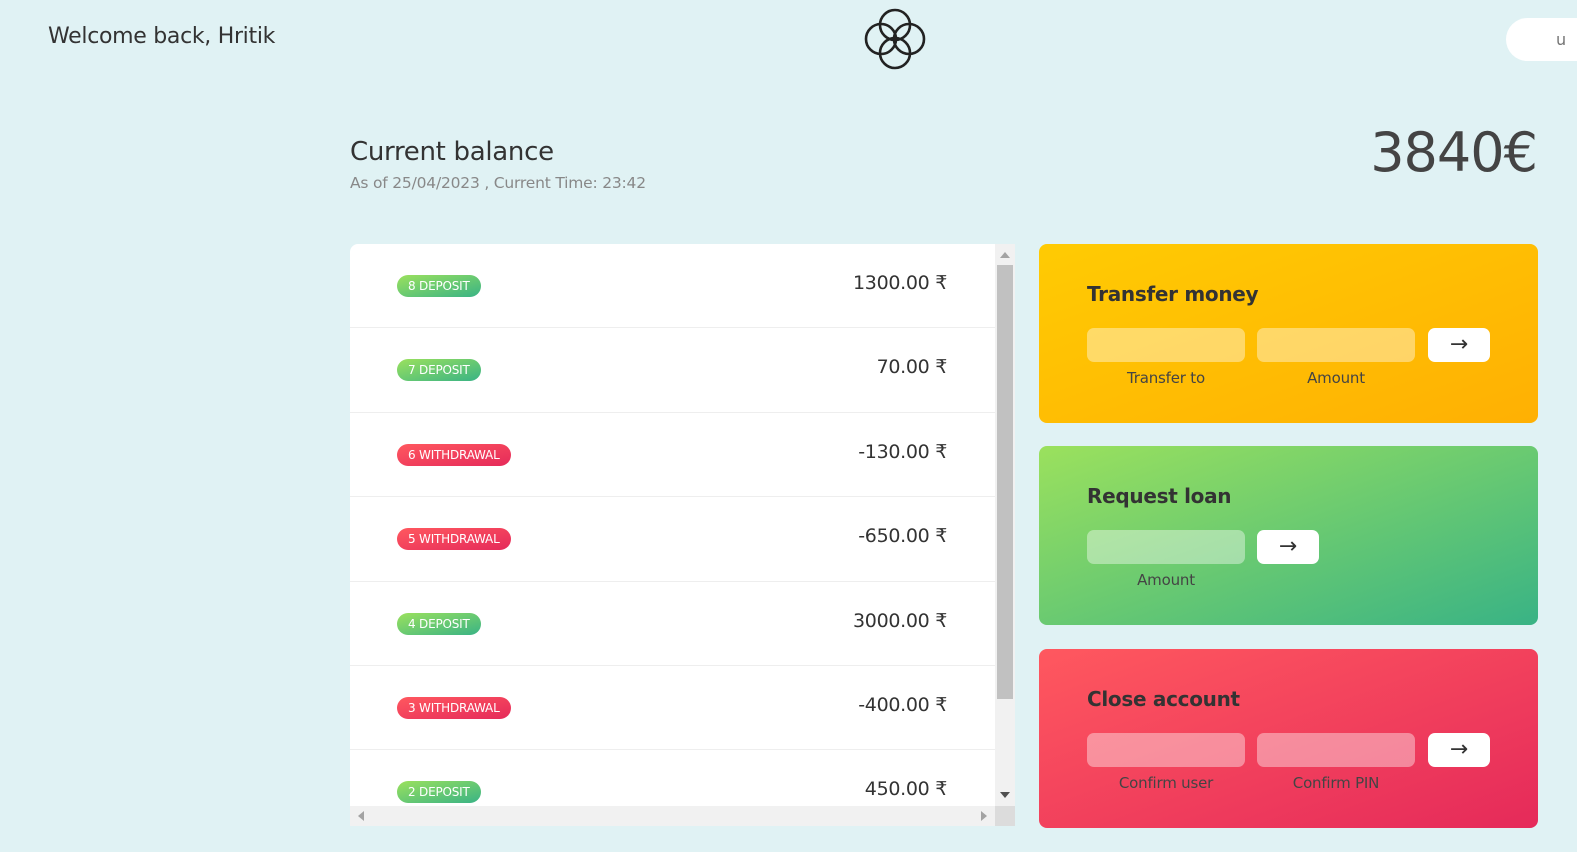  I want to click on movement-type-badge: 3 WITHDRAWAL, so click(454, 707).